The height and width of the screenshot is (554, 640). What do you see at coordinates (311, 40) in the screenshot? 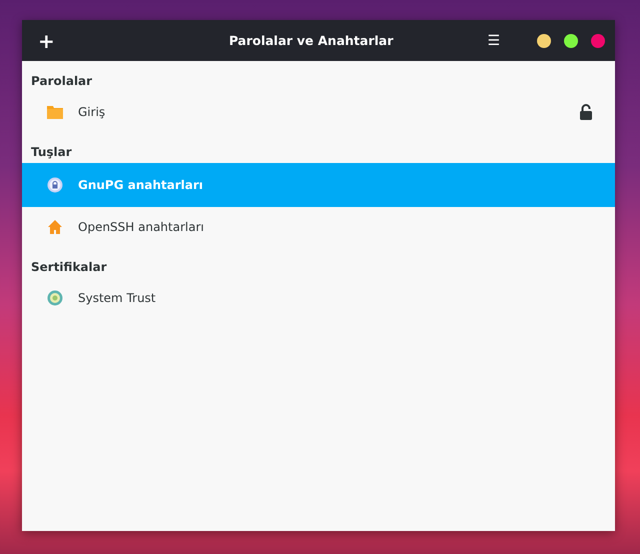
I see `window-title: Parolalar ve Anahtarlar` at bounding box center [311, 40].